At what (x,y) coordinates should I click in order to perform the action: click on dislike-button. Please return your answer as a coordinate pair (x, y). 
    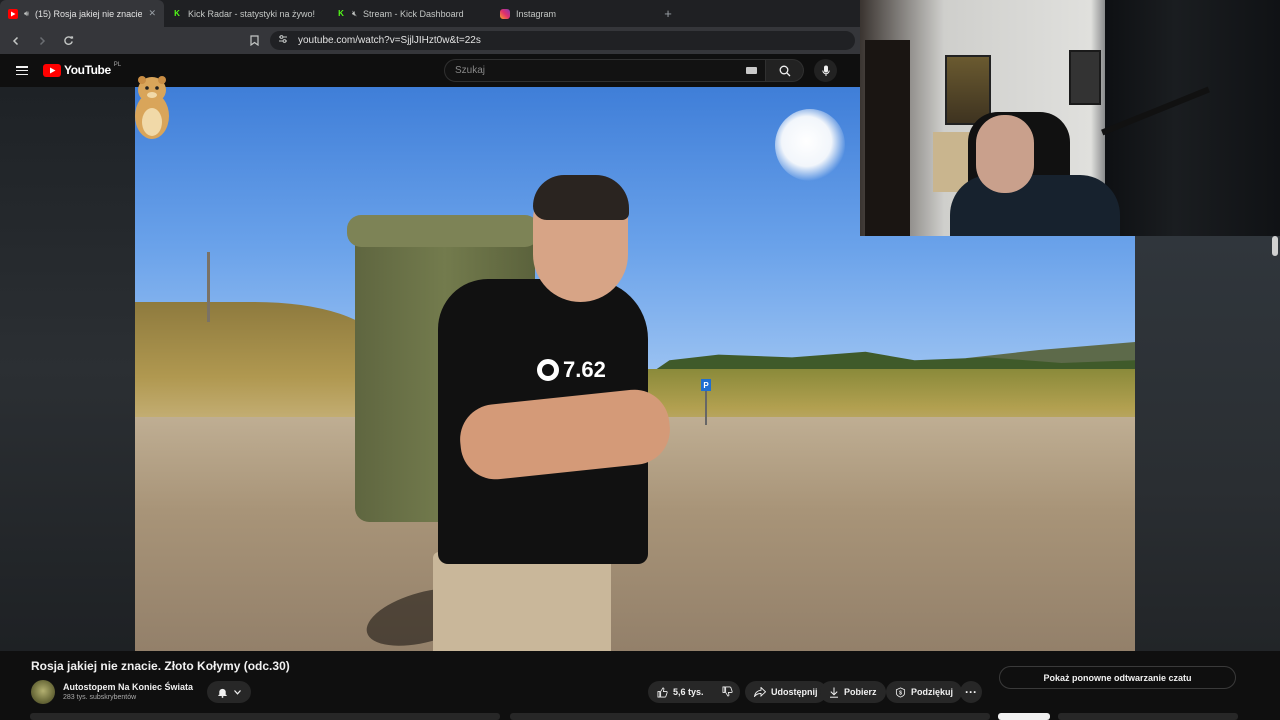
    Looking at the image, I should click on (727, 692).